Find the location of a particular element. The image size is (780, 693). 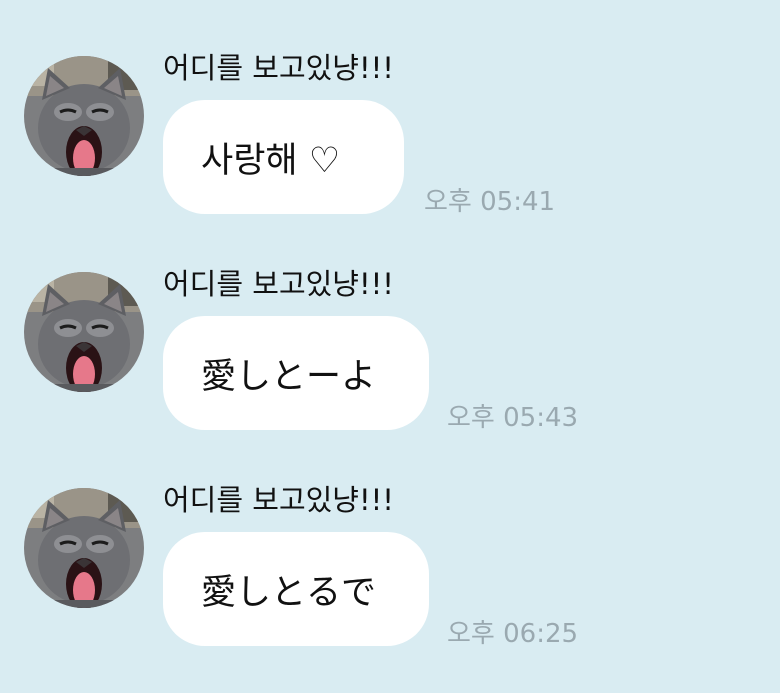

message-bubble: 愛しとーよ is located at coordinates (296, 373).